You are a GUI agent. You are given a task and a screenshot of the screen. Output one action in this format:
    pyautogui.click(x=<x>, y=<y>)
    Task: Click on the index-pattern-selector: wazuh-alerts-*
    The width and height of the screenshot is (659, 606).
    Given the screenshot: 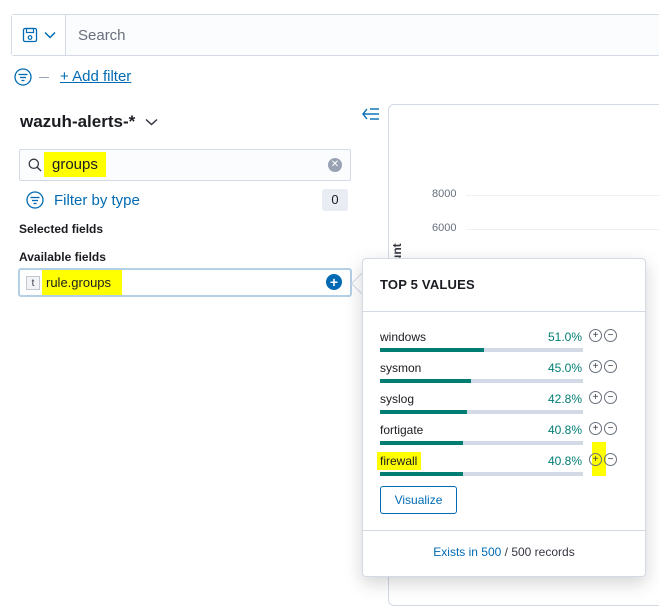 What is the action you would take?
    pyautogui.click(x=89, y=122)
    